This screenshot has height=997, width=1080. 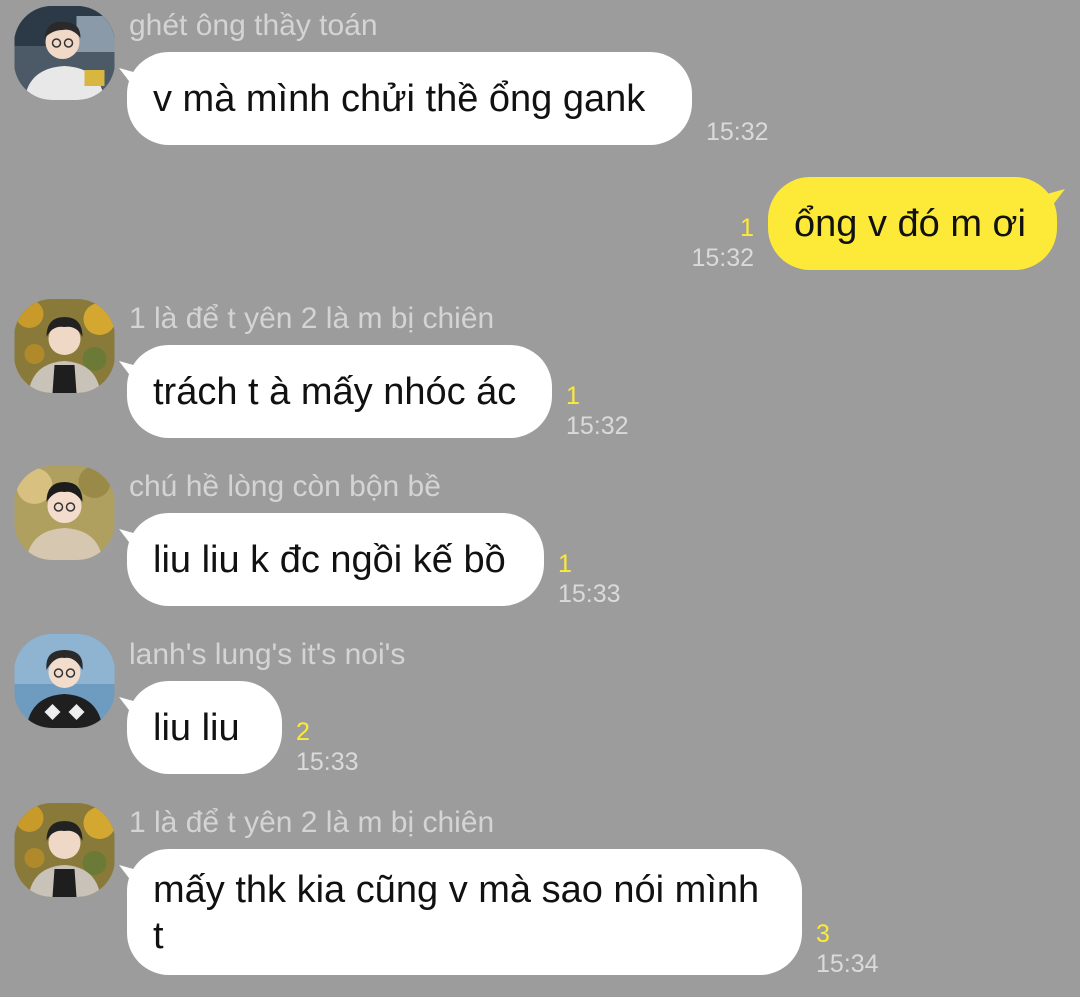 I want to click on message-bubble-outgoing: ổng v đó m ơi, so click(x=912, y=223).